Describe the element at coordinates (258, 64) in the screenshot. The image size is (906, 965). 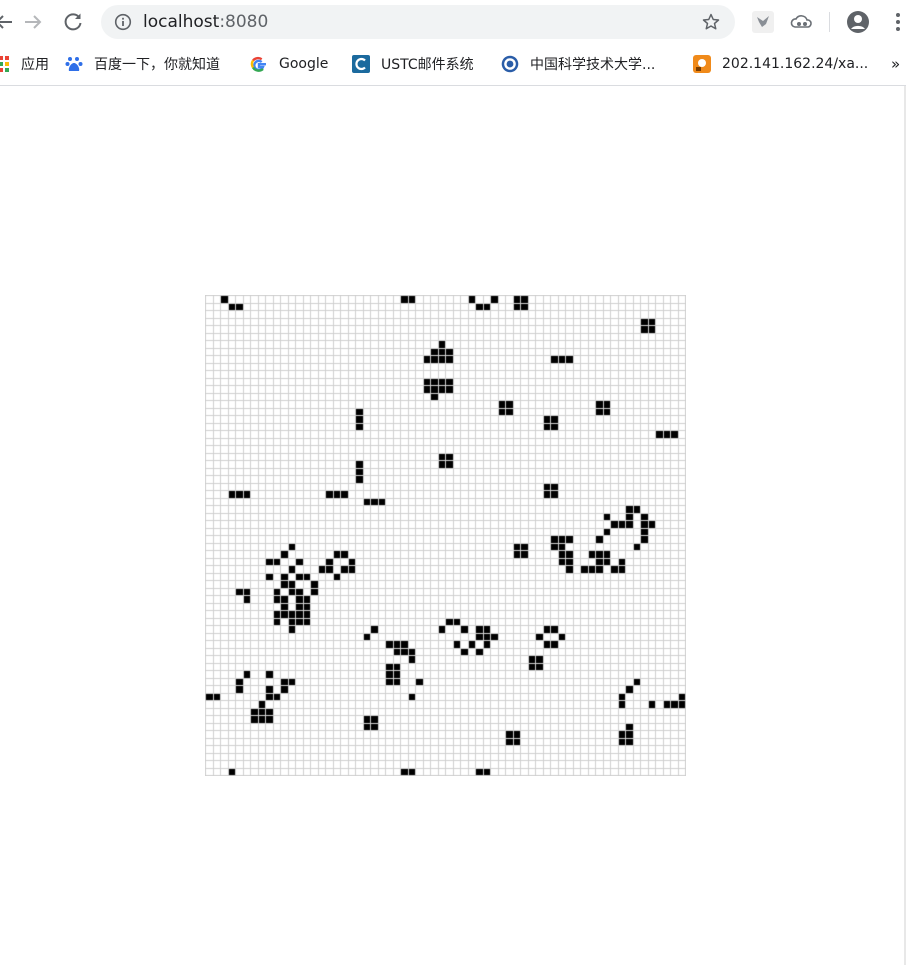
I see `google-g-icon` at that location.